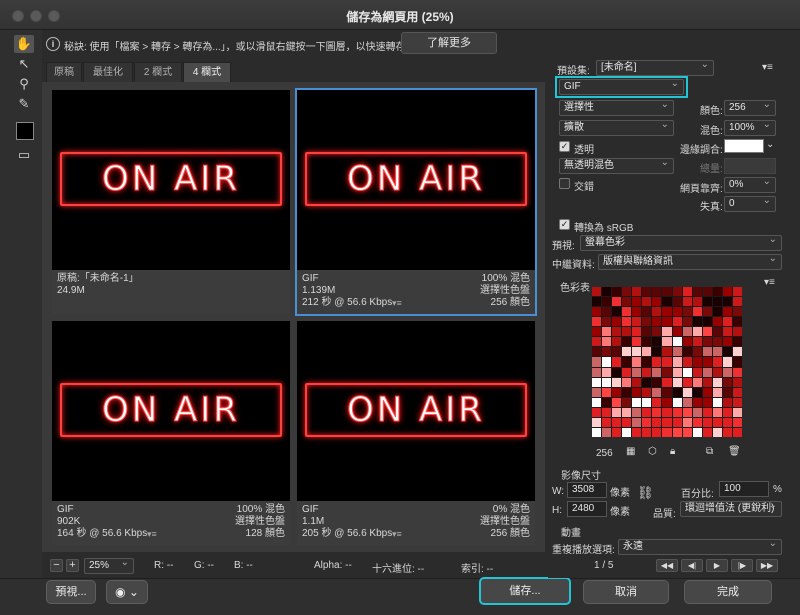 The height and width of the screenshot is (615, 800). I want to click on zoom-select: 25%, so click(109, 565).